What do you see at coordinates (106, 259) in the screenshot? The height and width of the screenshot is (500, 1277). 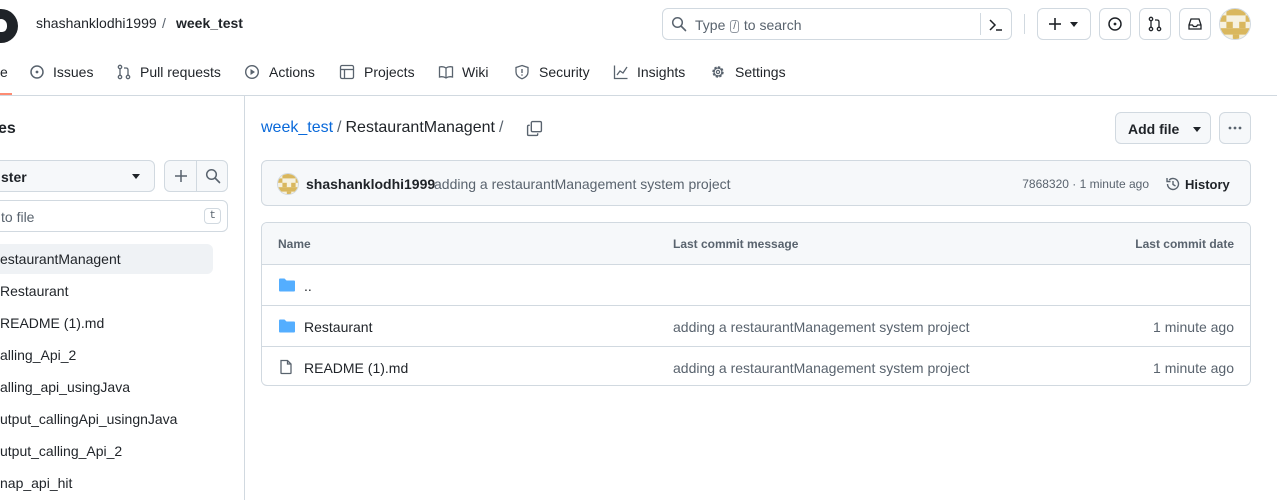 I see `tree-item: estaurantManagent` at bounding box center [106, 259].